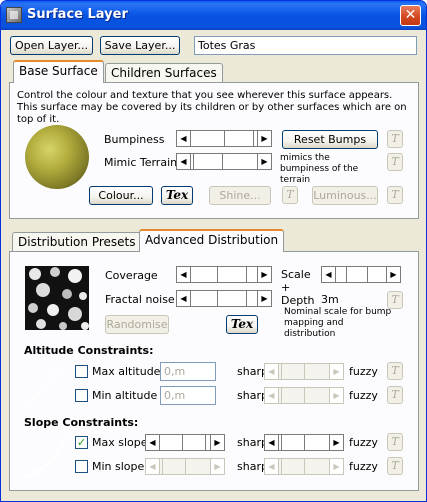 This screenshot has width=427, height=502. What do you see at coordinates (363, 466) in the screenshot?
I see `min-slope-fuzzy-label: fuzzy` at bounding box center [363, 466].